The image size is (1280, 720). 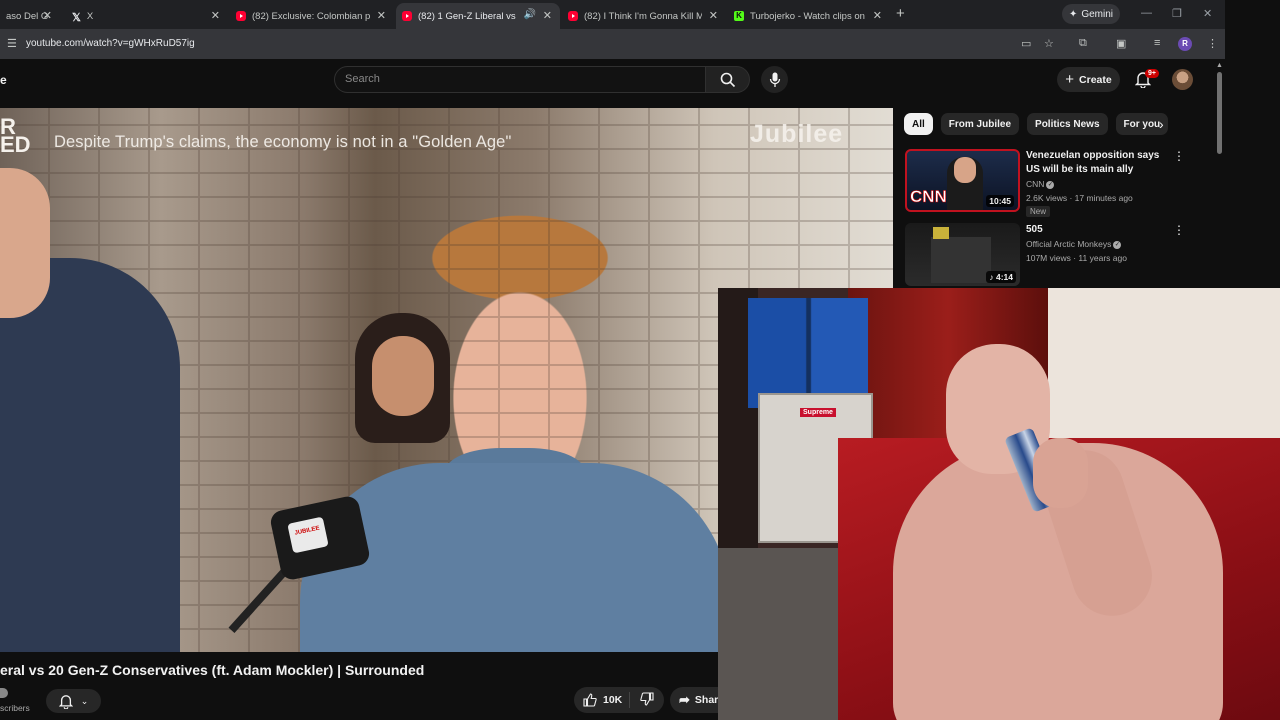 I want to click on verified-icon: ✓, so click(x=1050, y=184).